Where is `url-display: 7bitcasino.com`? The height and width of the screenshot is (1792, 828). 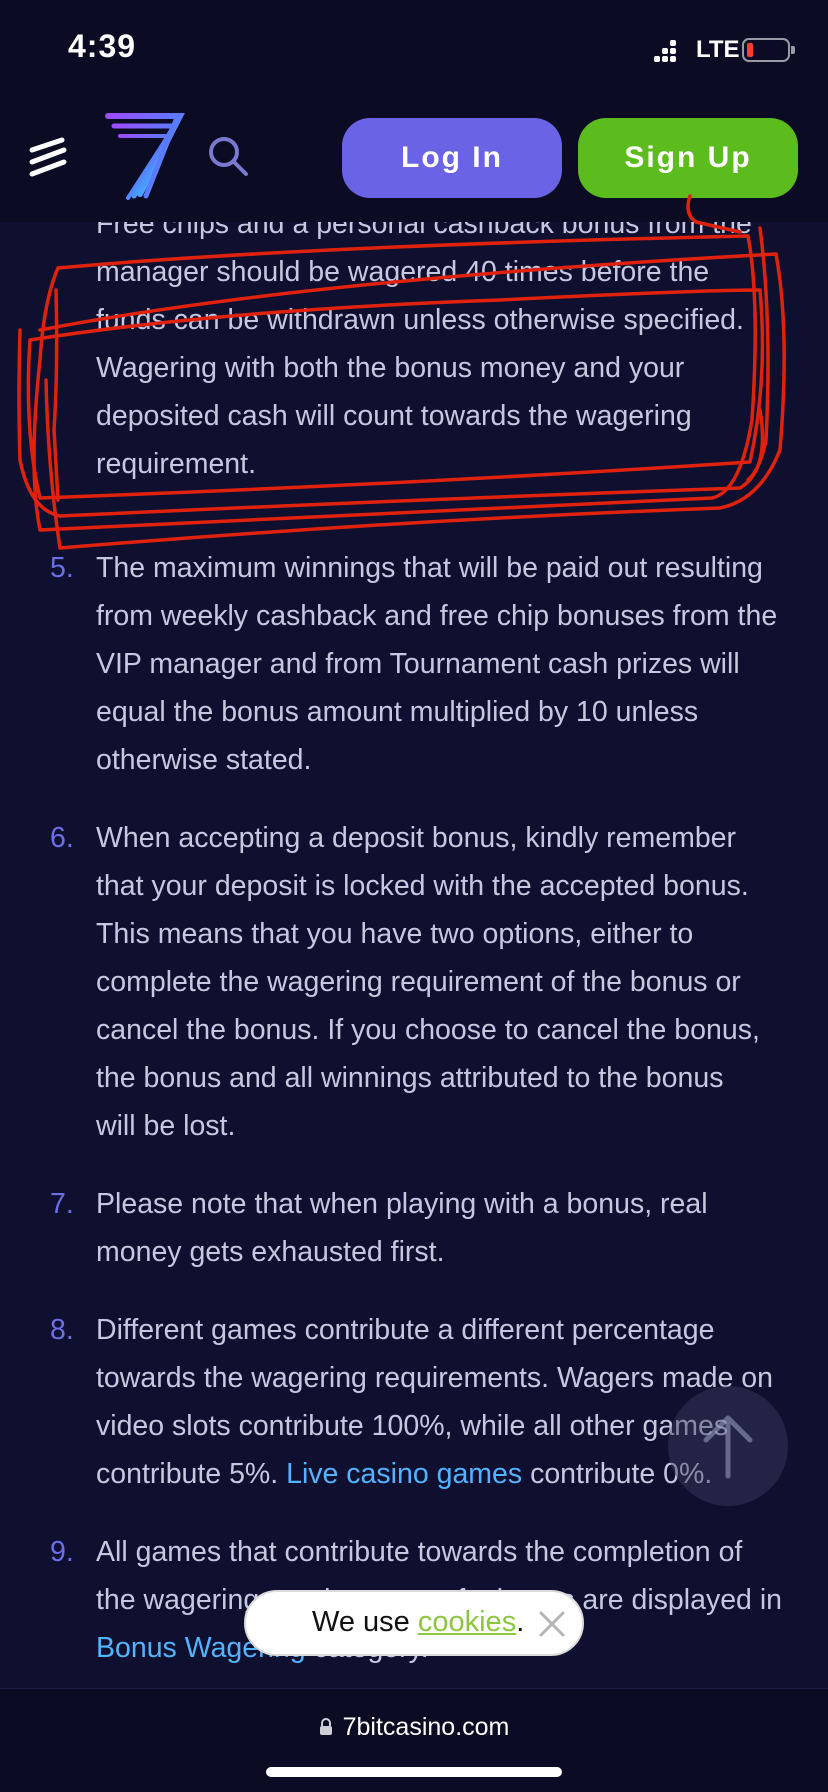
url-display: 7bitcasino.com is located at coordinates (414, 1727).